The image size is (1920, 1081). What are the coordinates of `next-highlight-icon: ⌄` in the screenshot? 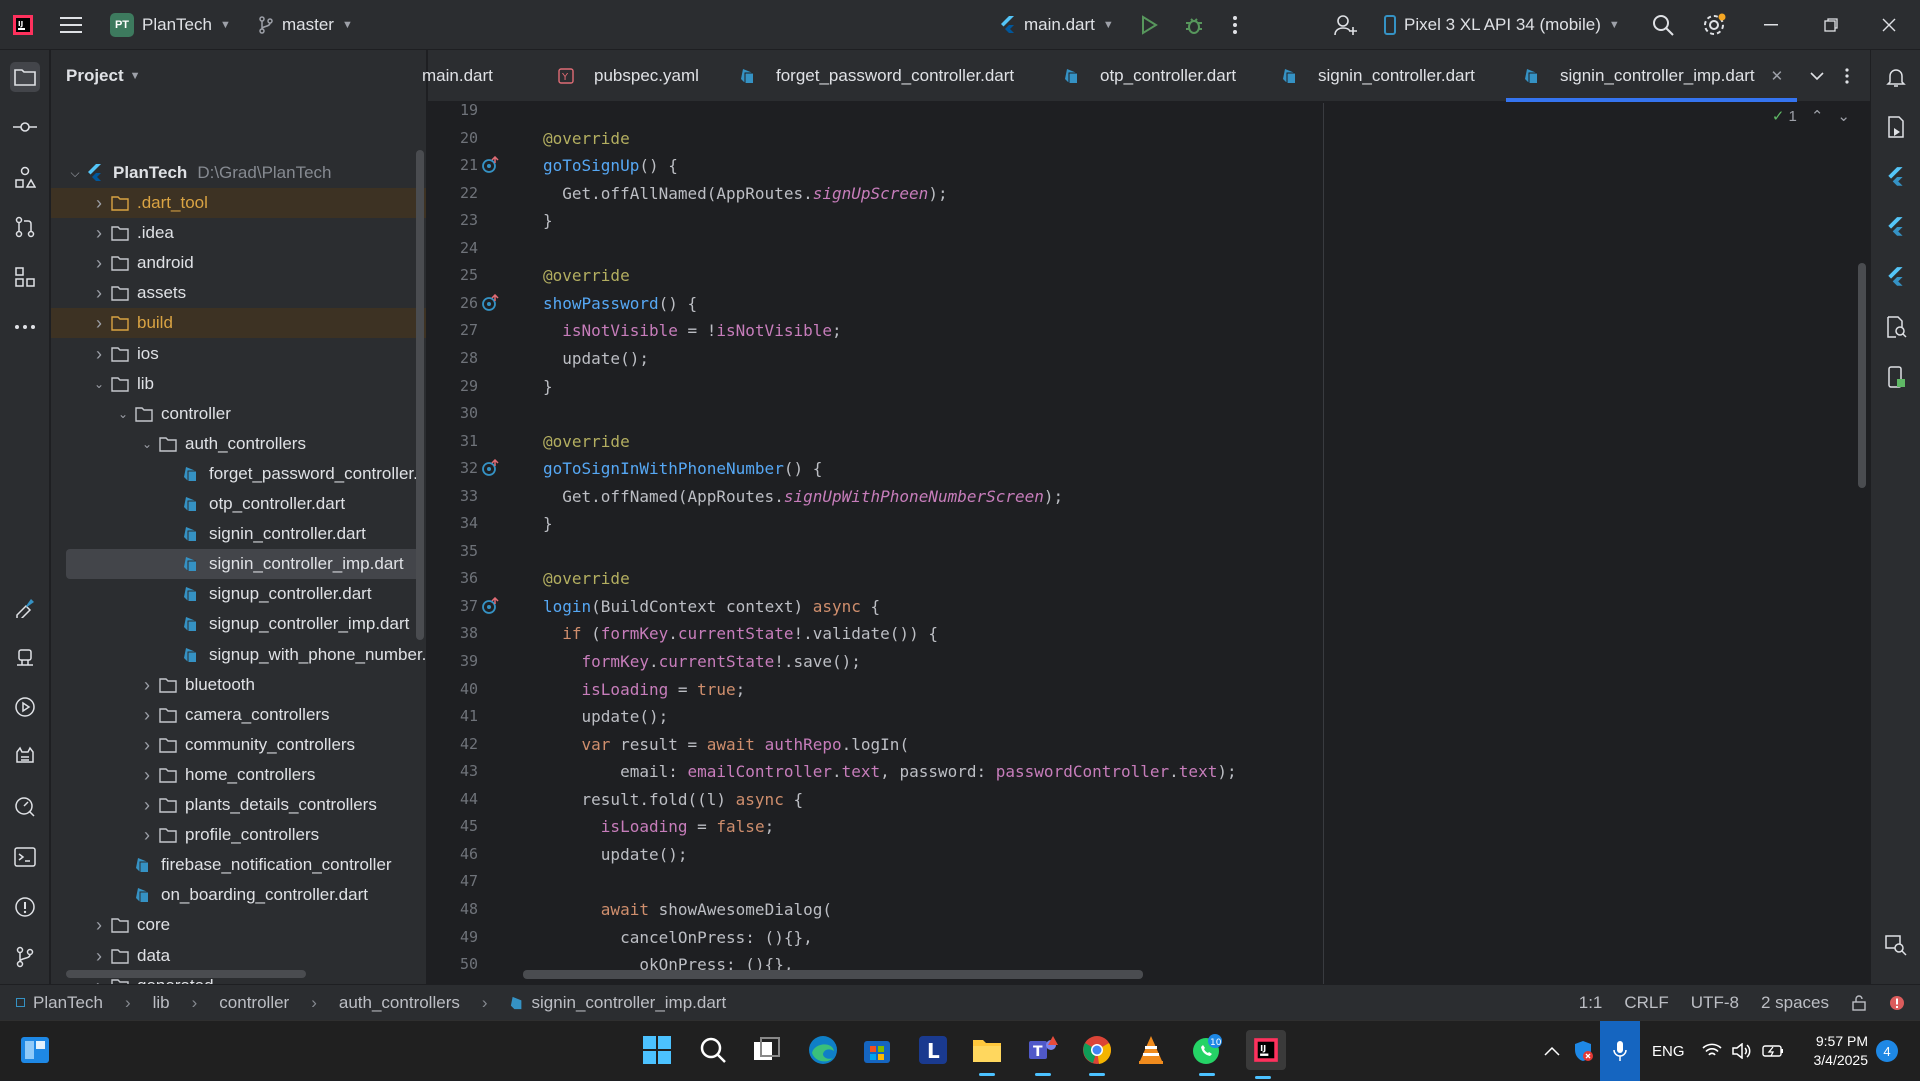 It's located at (1843, 116).